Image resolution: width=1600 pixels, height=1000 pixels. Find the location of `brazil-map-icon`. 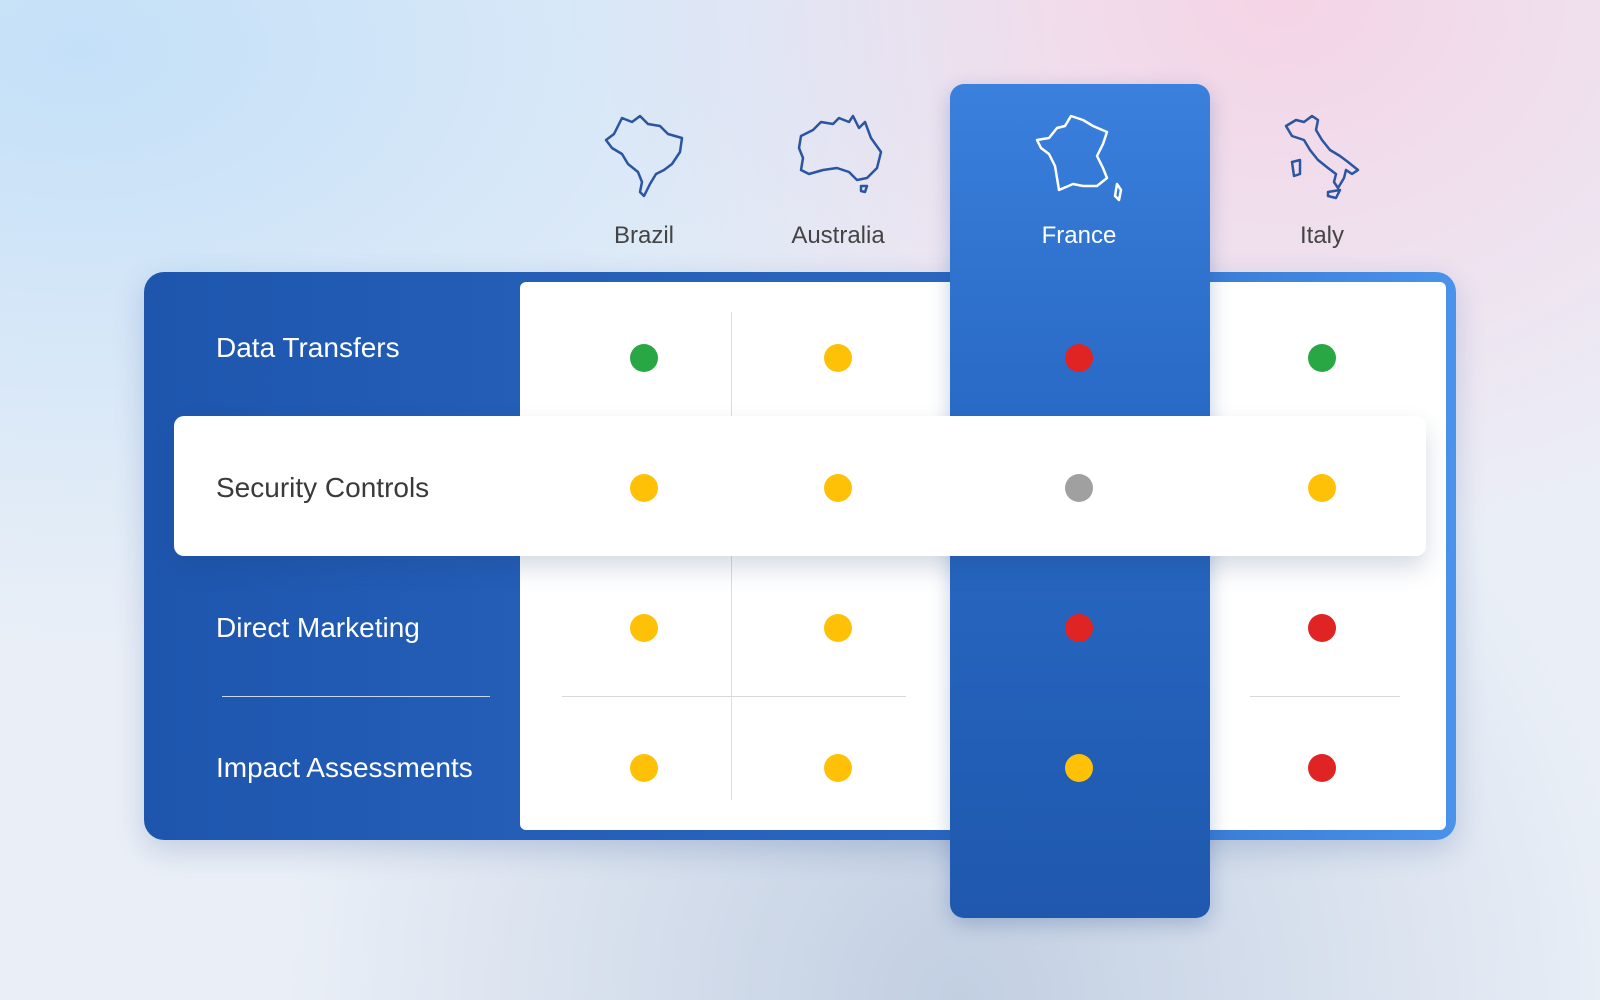

brazil-map-icon is located at coordinates (644, 156).